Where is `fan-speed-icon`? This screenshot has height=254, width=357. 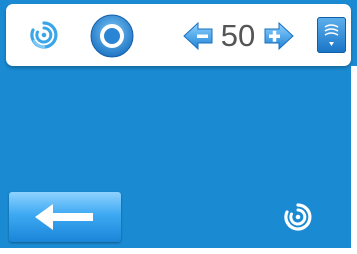
fan-speed-icon is located at coordinates (331, 35).